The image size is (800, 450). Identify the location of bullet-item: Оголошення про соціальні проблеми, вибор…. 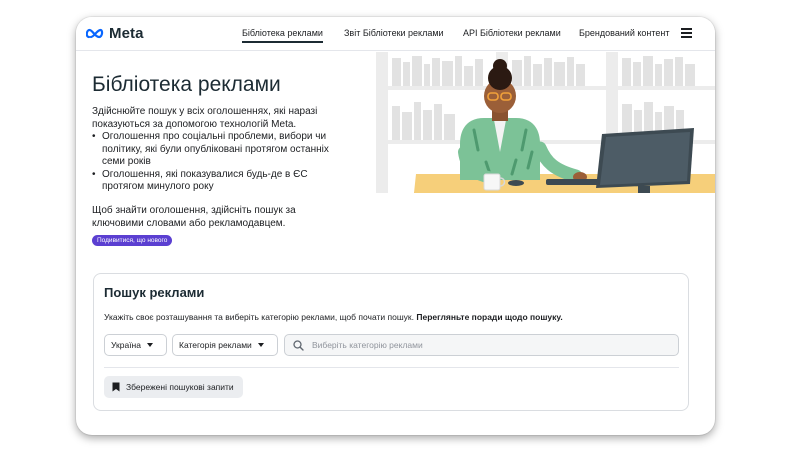
(217, 150).